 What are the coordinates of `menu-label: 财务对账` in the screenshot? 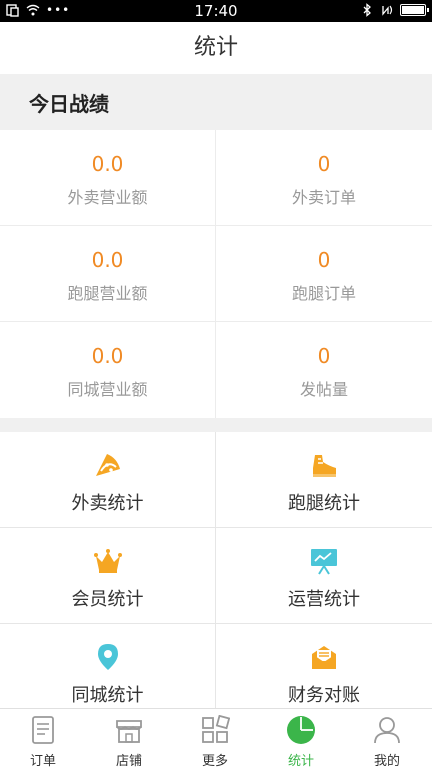 It's located at (324, 695).